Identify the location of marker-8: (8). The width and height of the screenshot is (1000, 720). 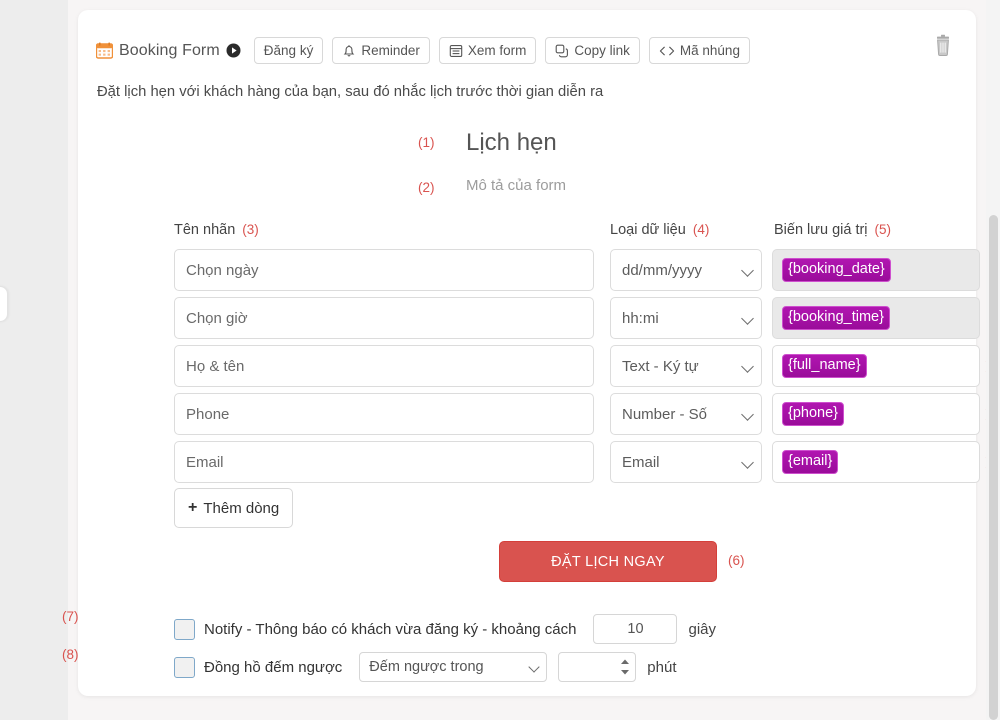
(70, 654).